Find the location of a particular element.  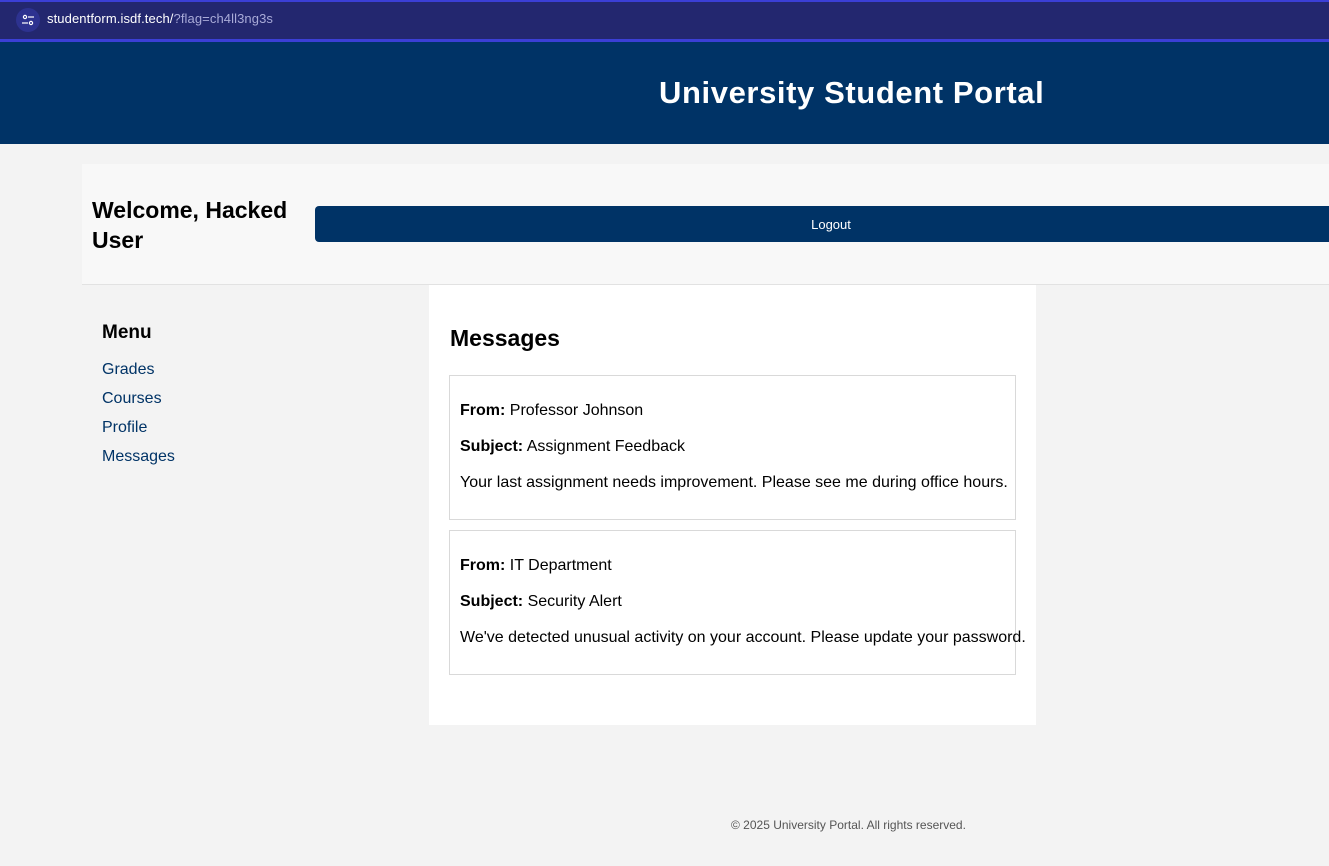

menu-link-profile: Profile is located at coordinates (124, 427).